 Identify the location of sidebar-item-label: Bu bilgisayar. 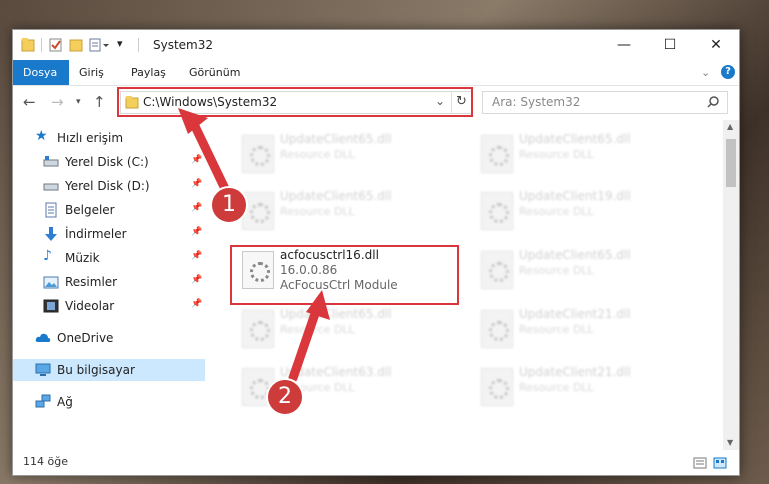
(96, 370).